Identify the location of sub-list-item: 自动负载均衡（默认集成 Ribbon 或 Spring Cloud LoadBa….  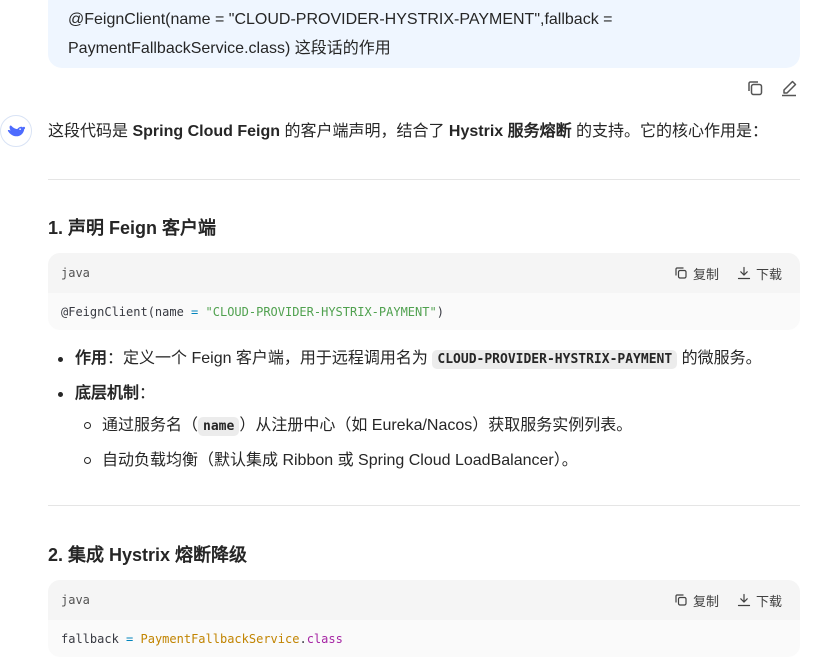
(418, 461).